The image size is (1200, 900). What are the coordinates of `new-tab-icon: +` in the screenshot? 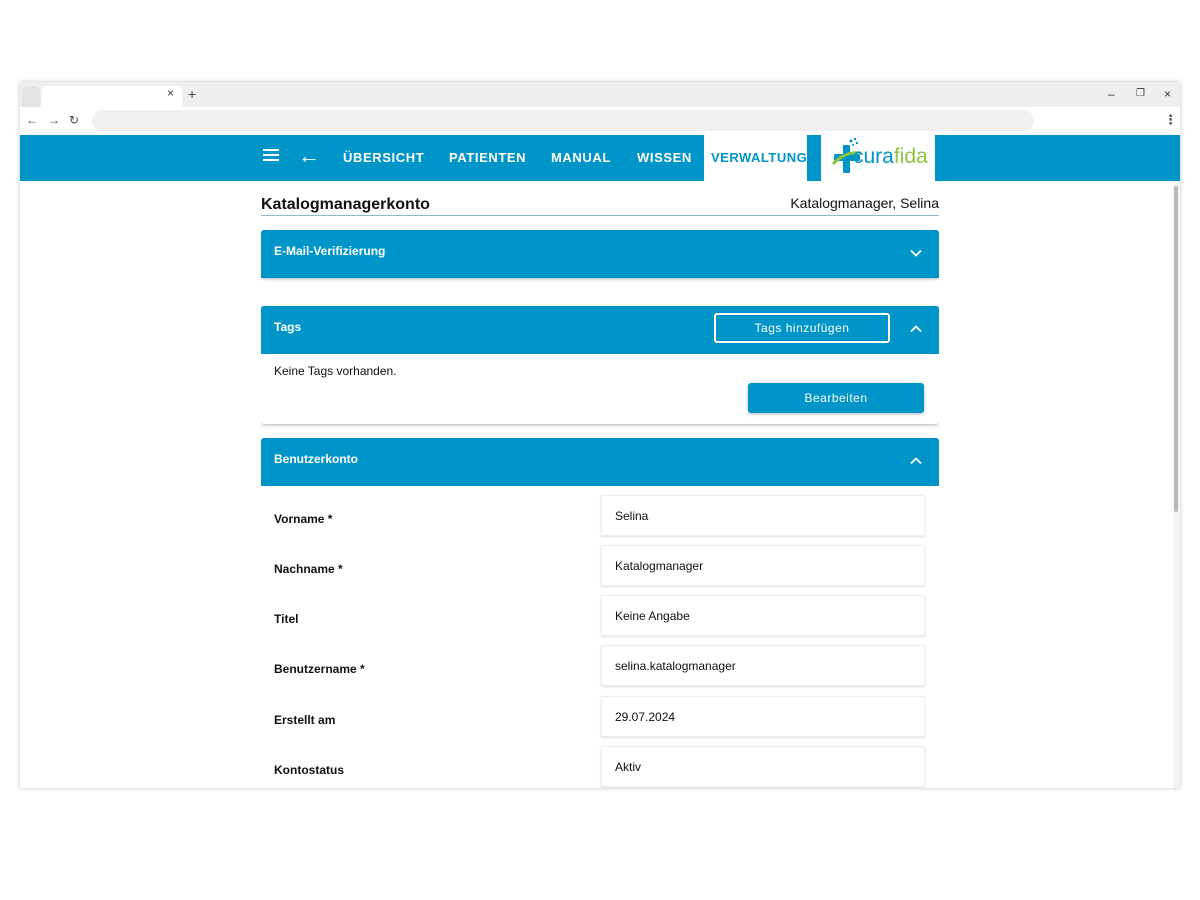 It's located at (192, 94).